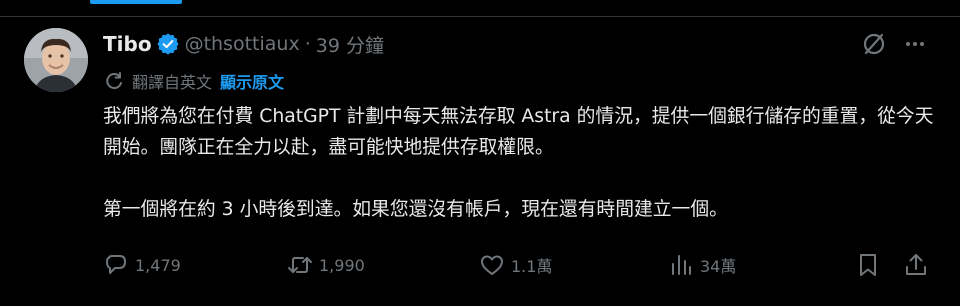  Describe the element at coordinates (136, 2) in the screenshot. I see `tab-indicator` at that location.